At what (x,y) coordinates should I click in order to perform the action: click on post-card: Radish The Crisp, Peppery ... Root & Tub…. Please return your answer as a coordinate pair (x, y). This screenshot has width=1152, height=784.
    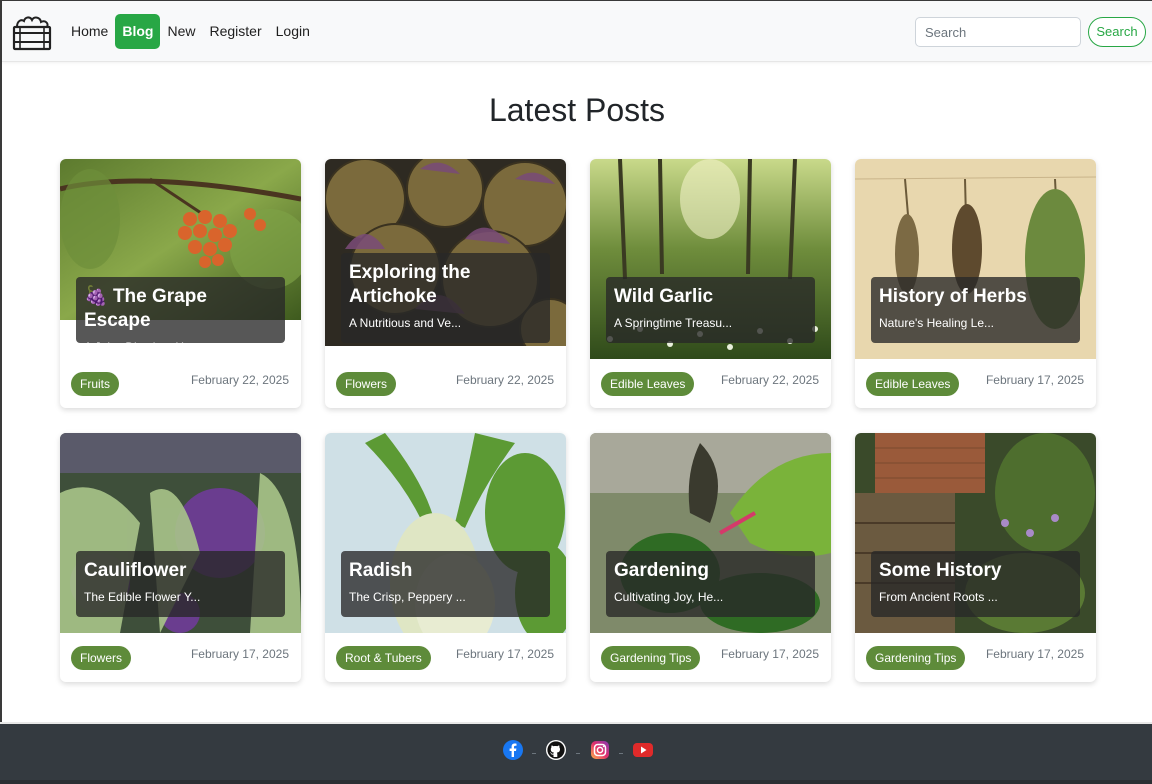
    Looking at the image, I should click on (445, 557).